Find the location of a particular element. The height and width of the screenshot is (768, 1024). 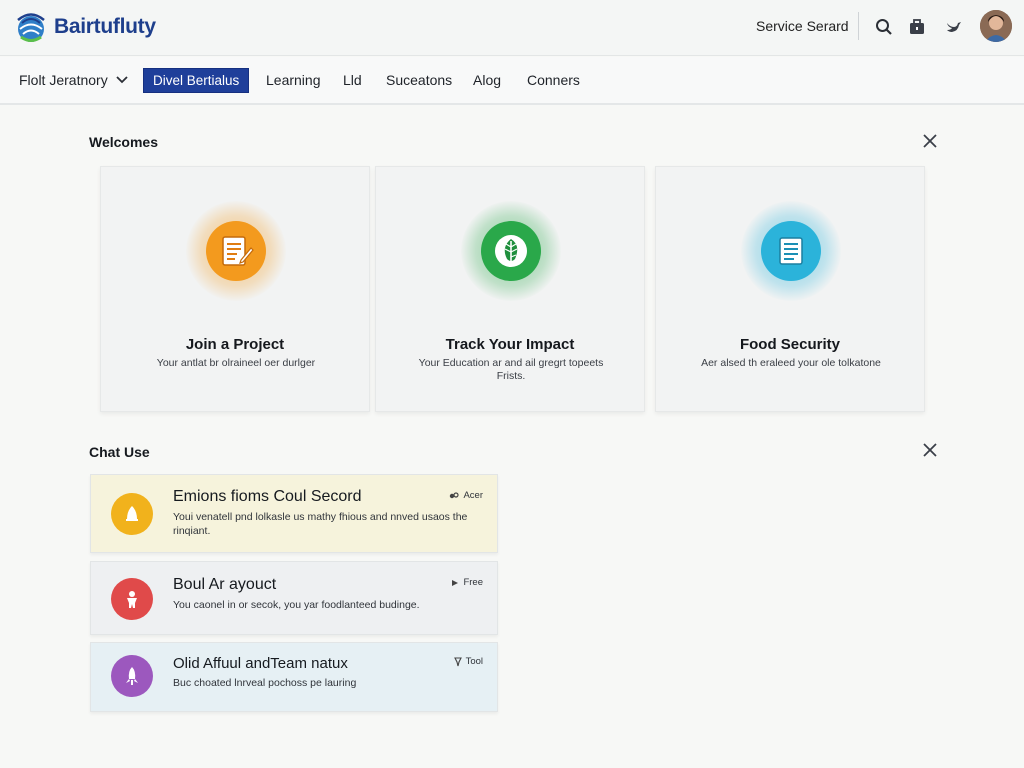

chat-tag-label: Tool is located at coordinates (474, 661).